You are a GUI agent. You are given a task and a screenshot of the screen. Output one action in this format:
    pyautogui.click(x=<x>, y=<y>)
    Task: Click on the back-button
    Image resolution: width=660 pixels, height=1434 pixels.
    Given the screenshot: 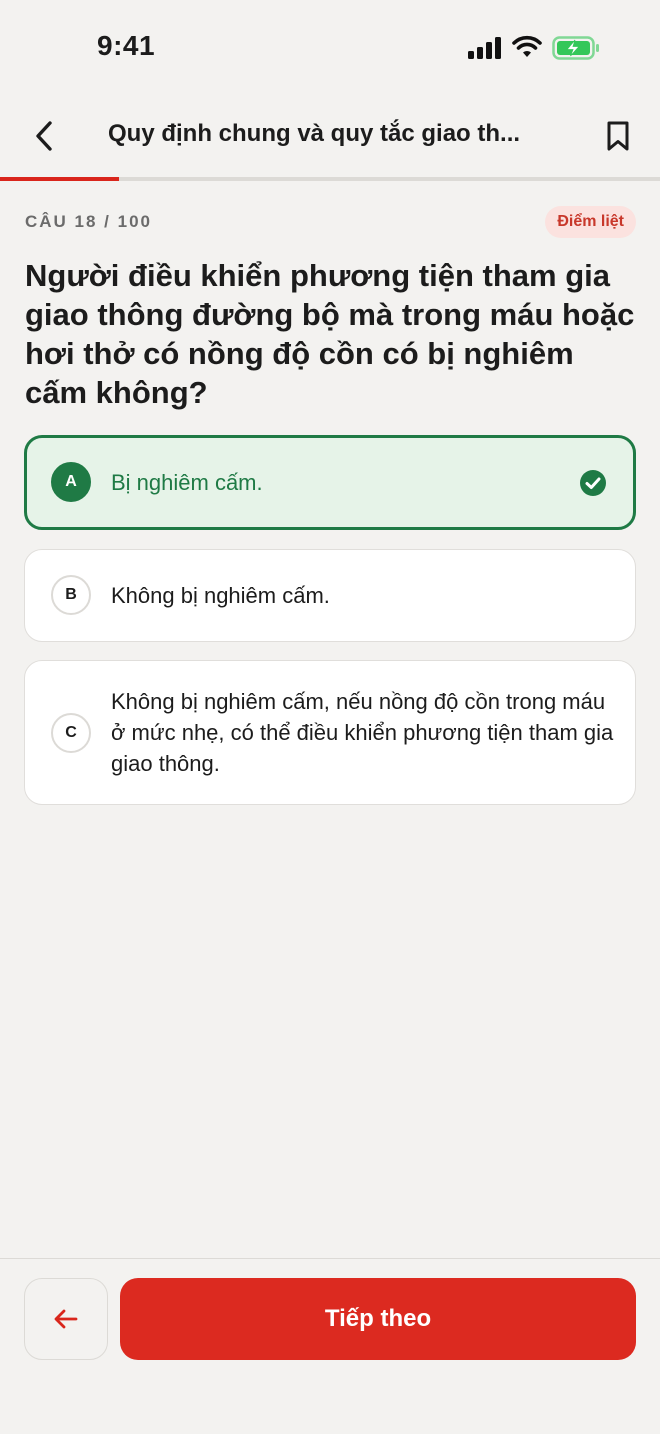 What is the action you would take?
    pyautogui.click(x=44, y=136)
    